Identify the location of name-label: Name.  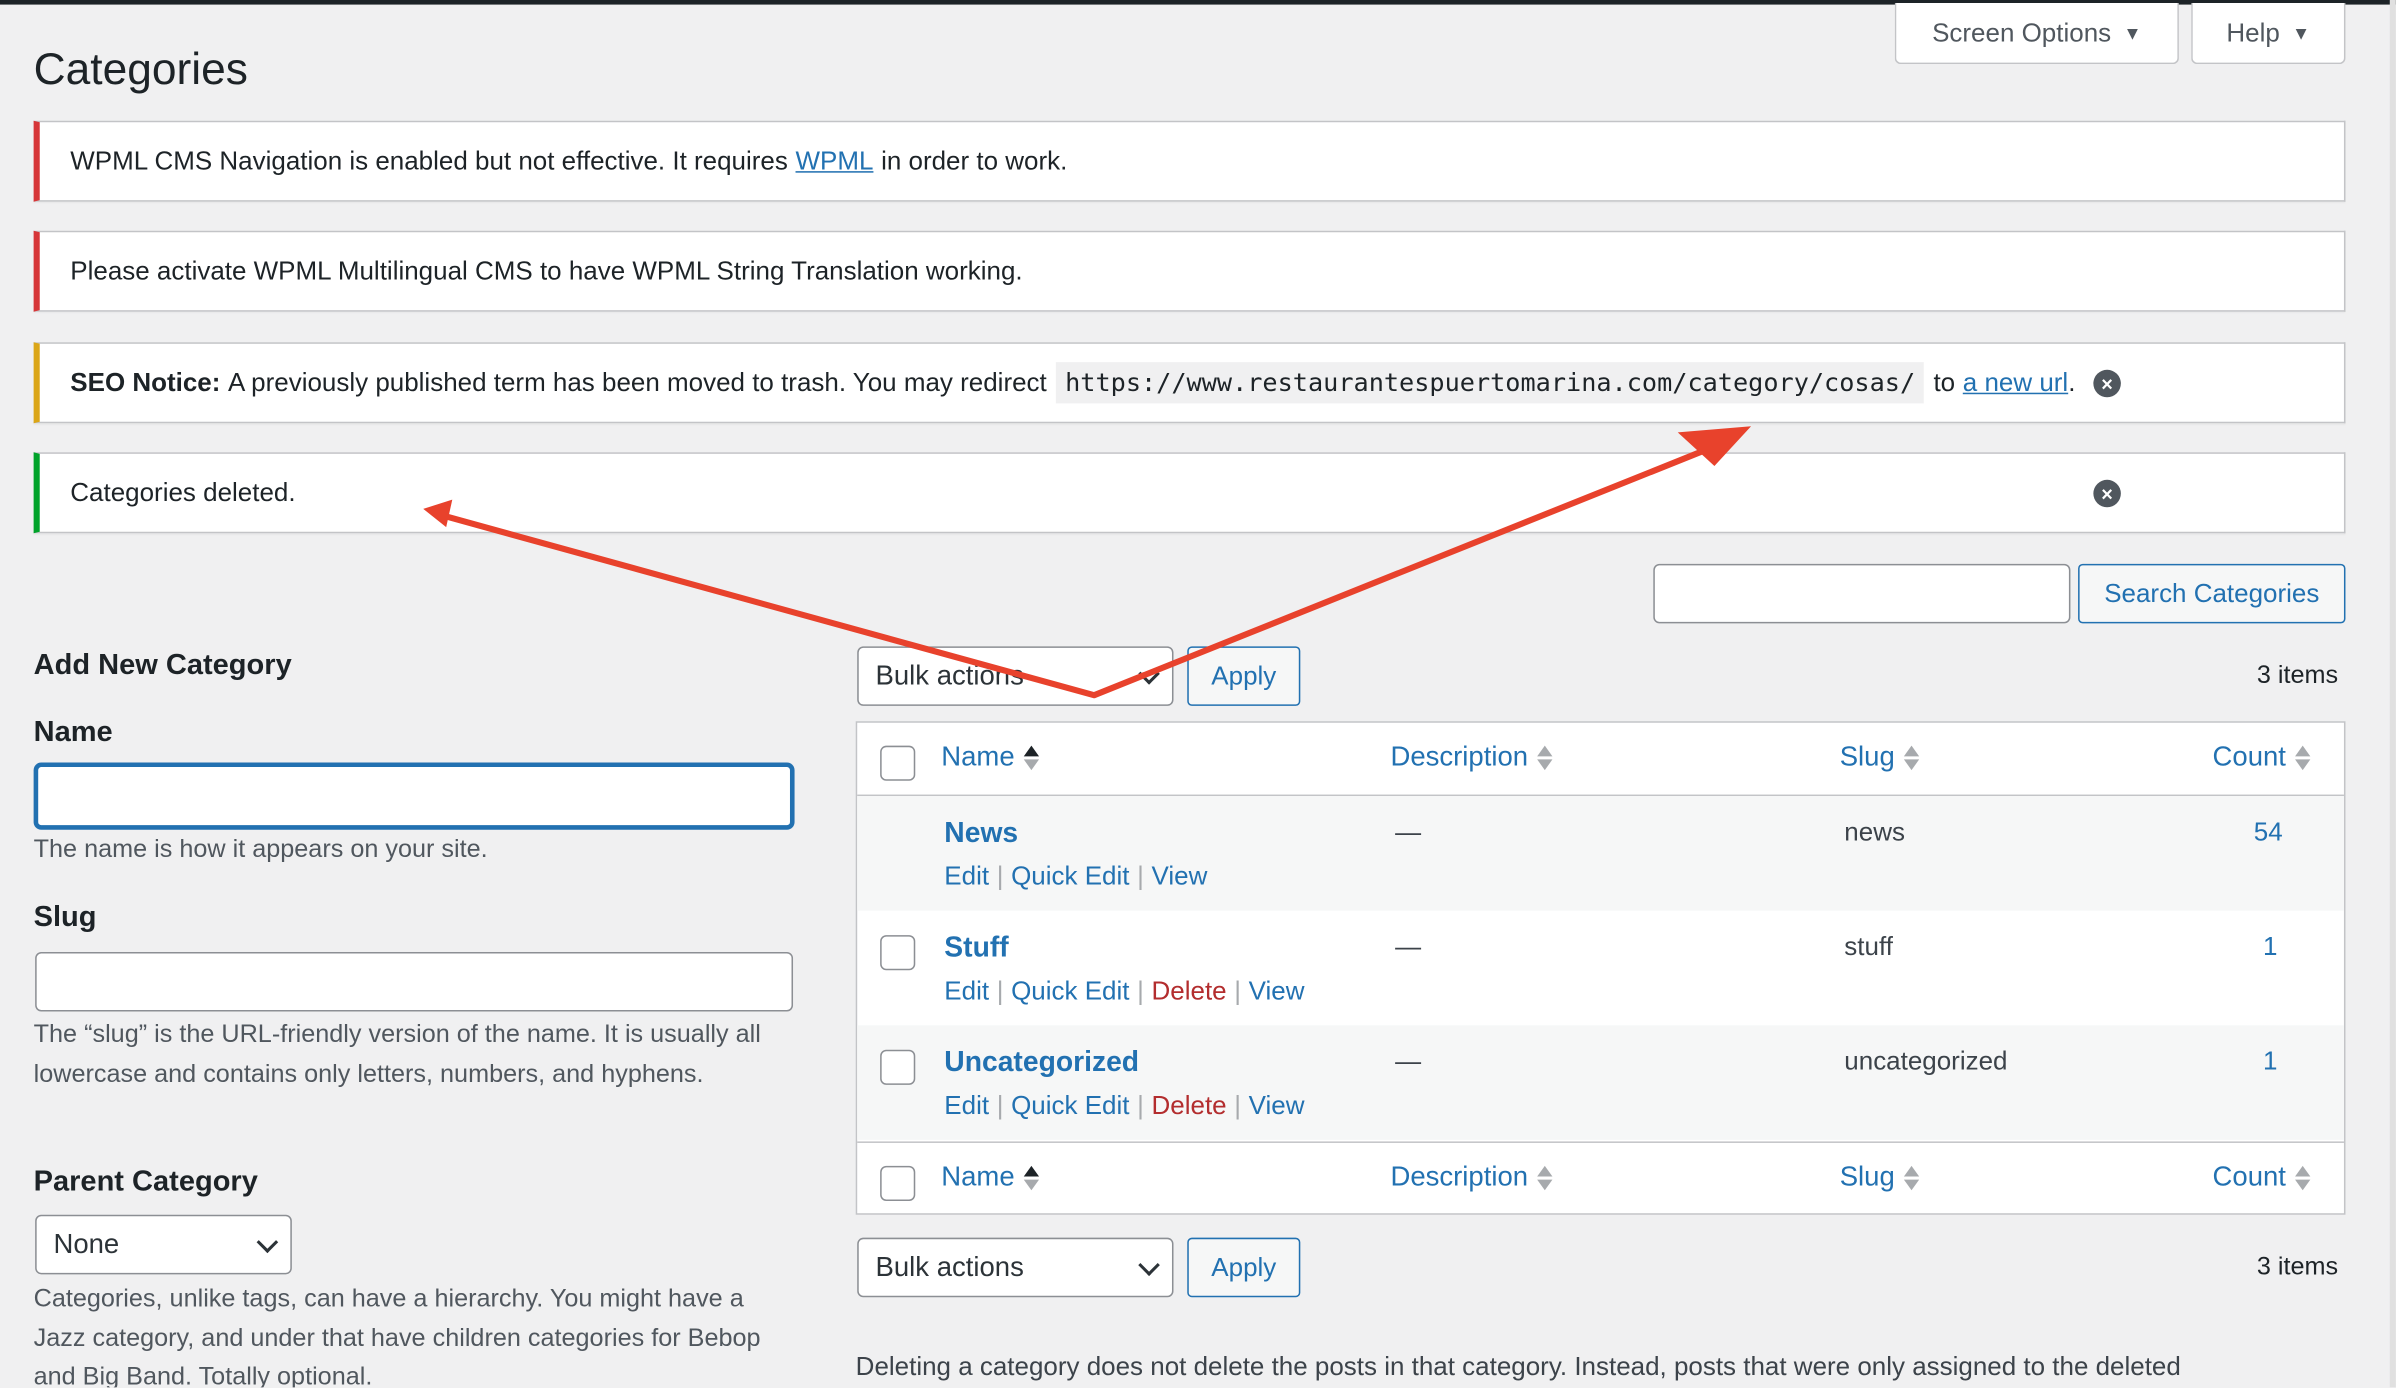
(73, 732).